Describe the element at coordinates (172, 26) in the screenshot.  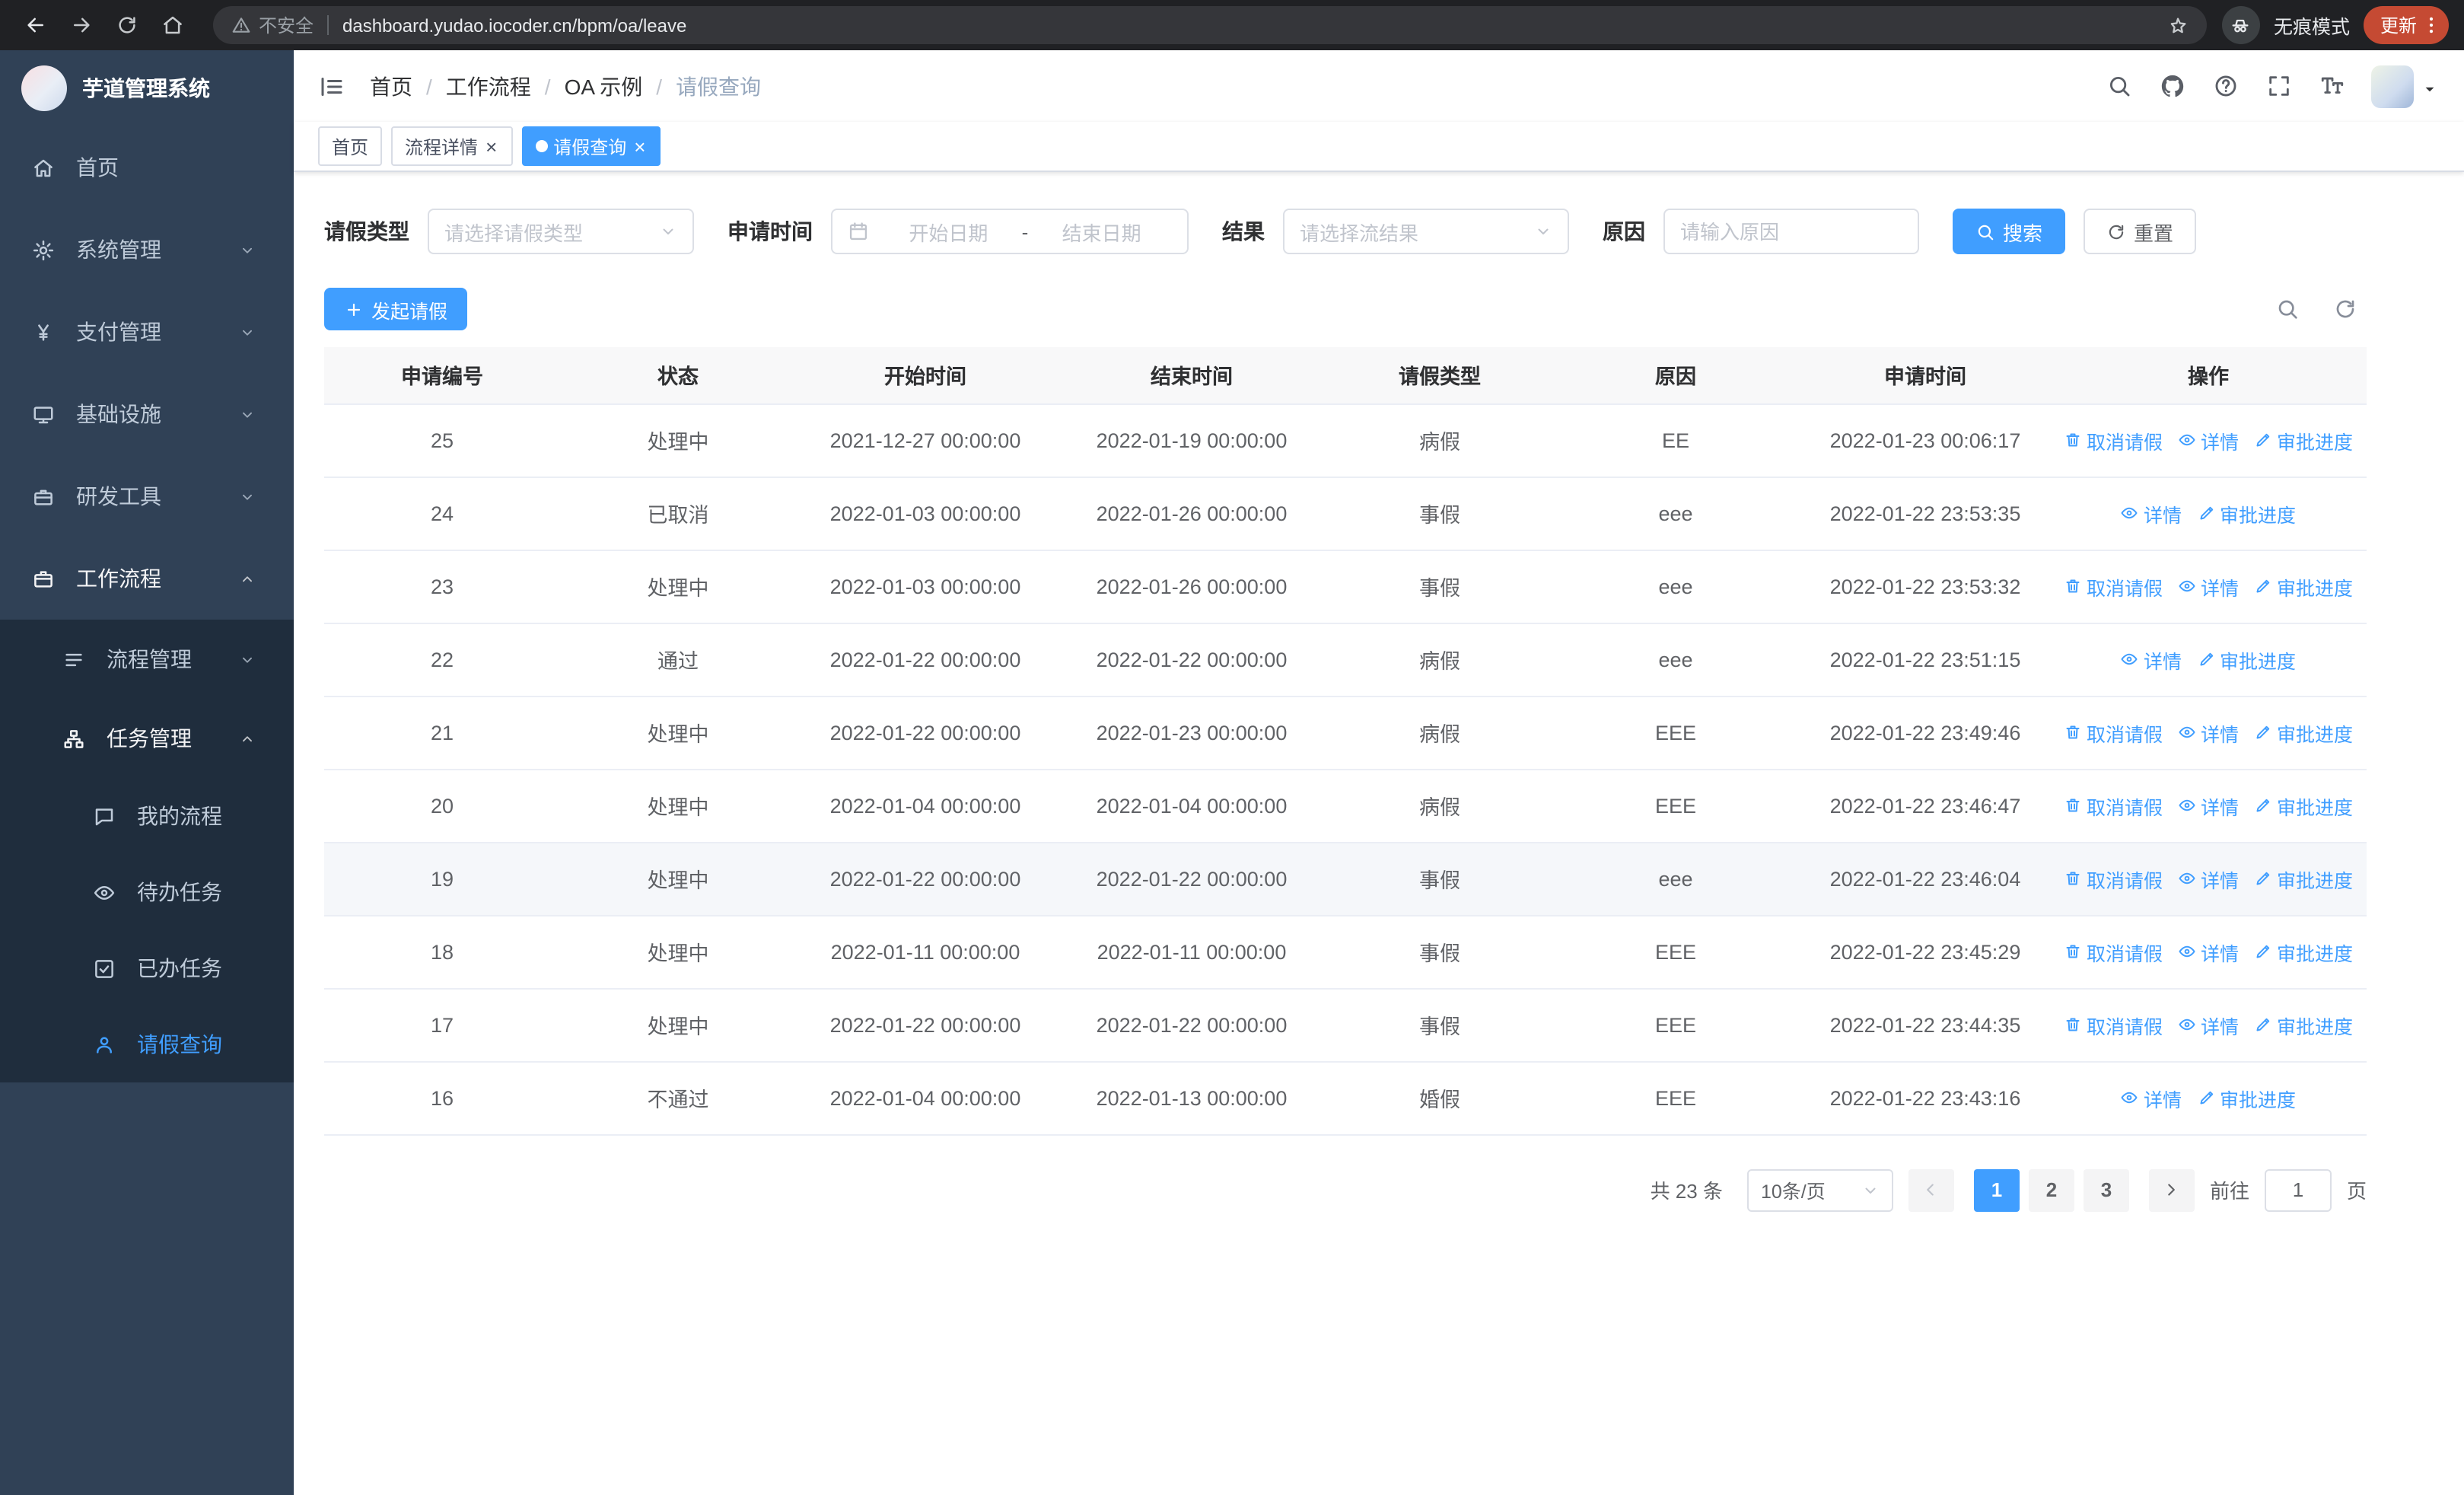
I see `browser-home-icon` at that location.